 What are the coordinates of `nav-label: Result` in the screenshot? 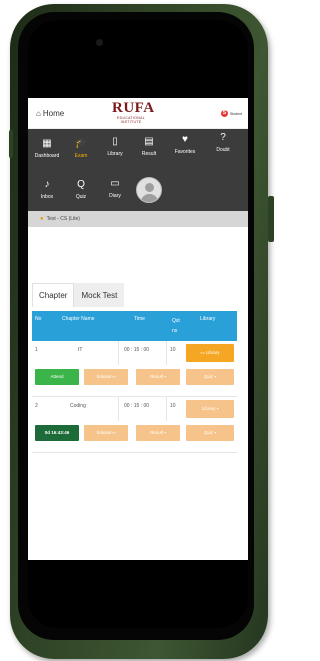 It's located at (149, 154).